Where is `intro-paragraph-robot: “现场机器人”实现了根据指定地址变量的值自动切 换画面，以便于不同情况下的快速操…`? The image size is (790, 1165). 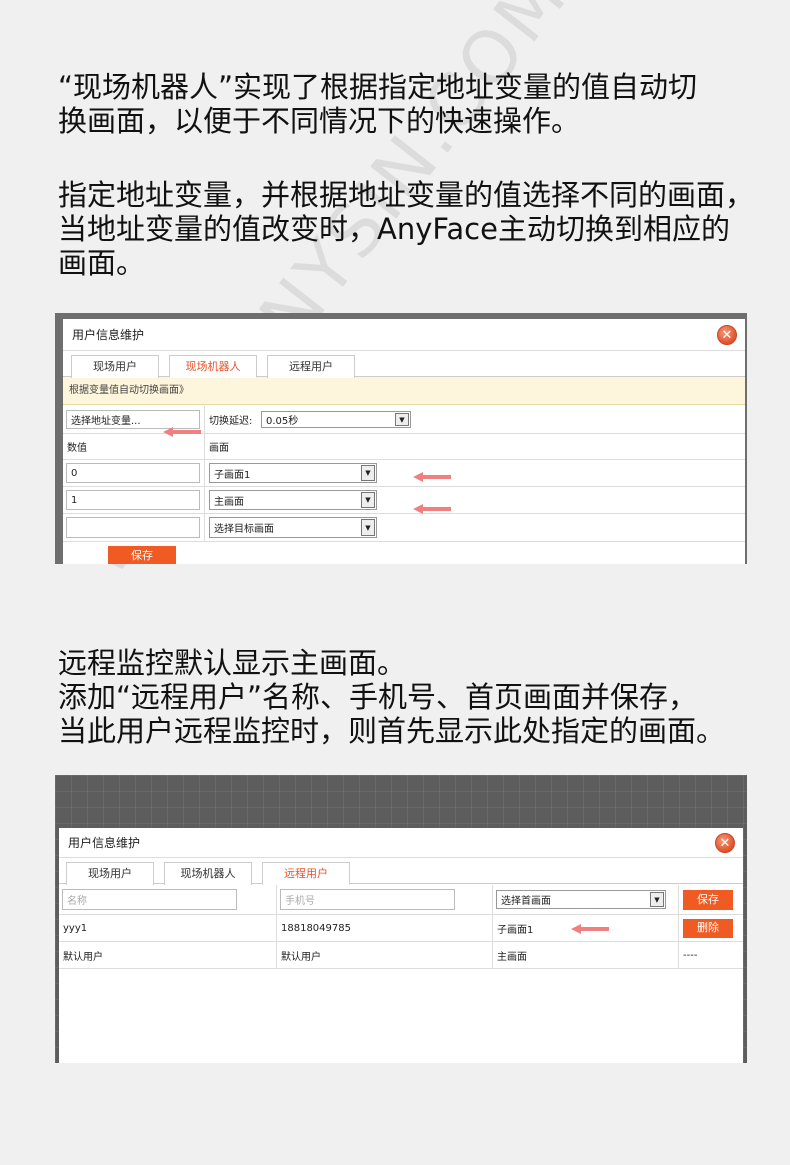
intro-paragraph-robot: “现场机器人”实现了根据指定地址变量的值自动切 换画面，以便于不同情况下的快速操… is located at coordinates (408, 104).